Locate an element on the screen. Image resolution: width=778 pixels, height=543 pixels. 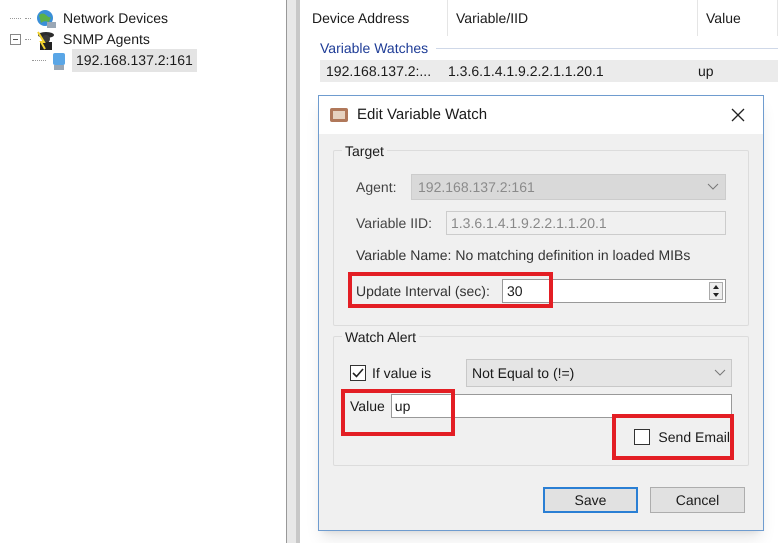
tree-item: SNMP Agents is located at coordinates (106, 39).